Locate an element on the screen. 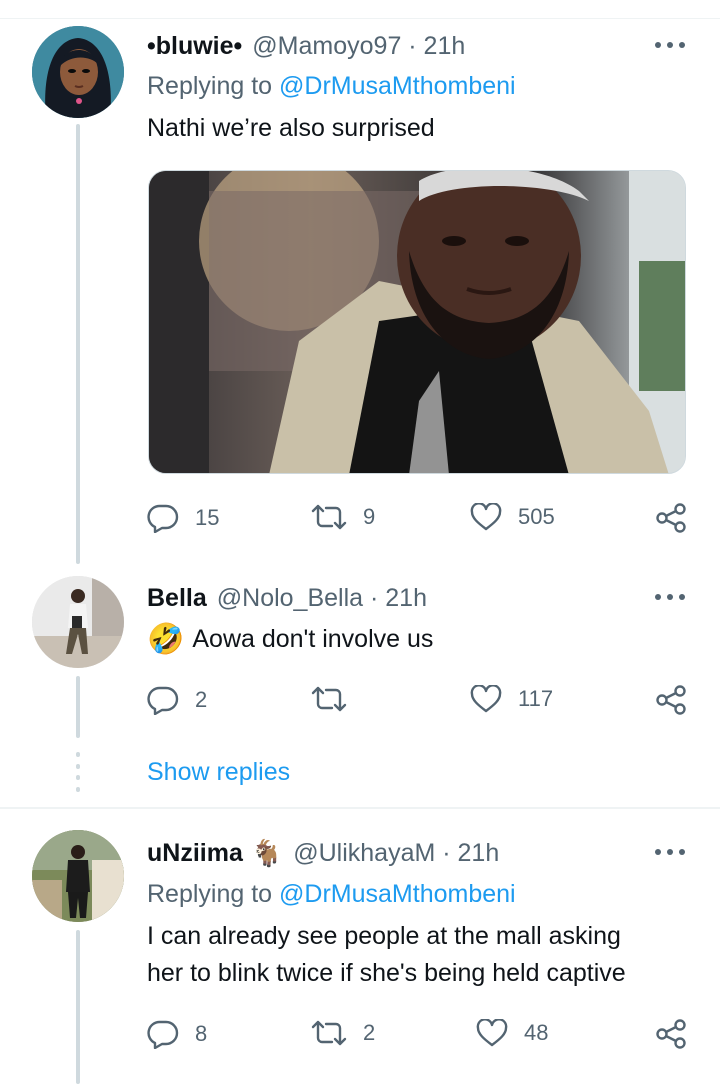 This screenshot has height=1084, width=720. avatar-unziima is located at coordinates (78, 876).